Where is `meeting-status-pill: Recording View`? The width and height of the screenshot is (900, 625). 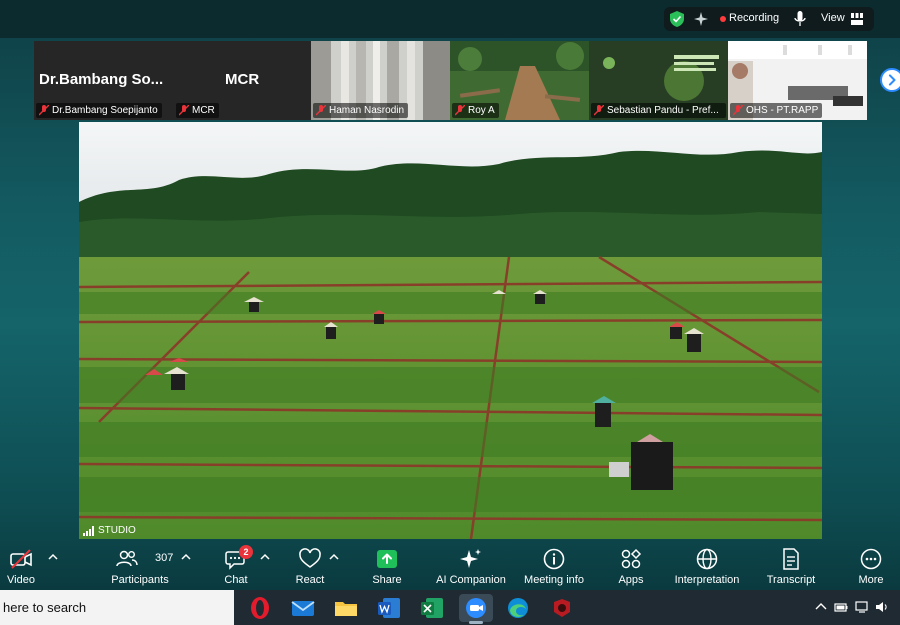 meeting-status-pill: Recording View is located at coordinates (769, 19).